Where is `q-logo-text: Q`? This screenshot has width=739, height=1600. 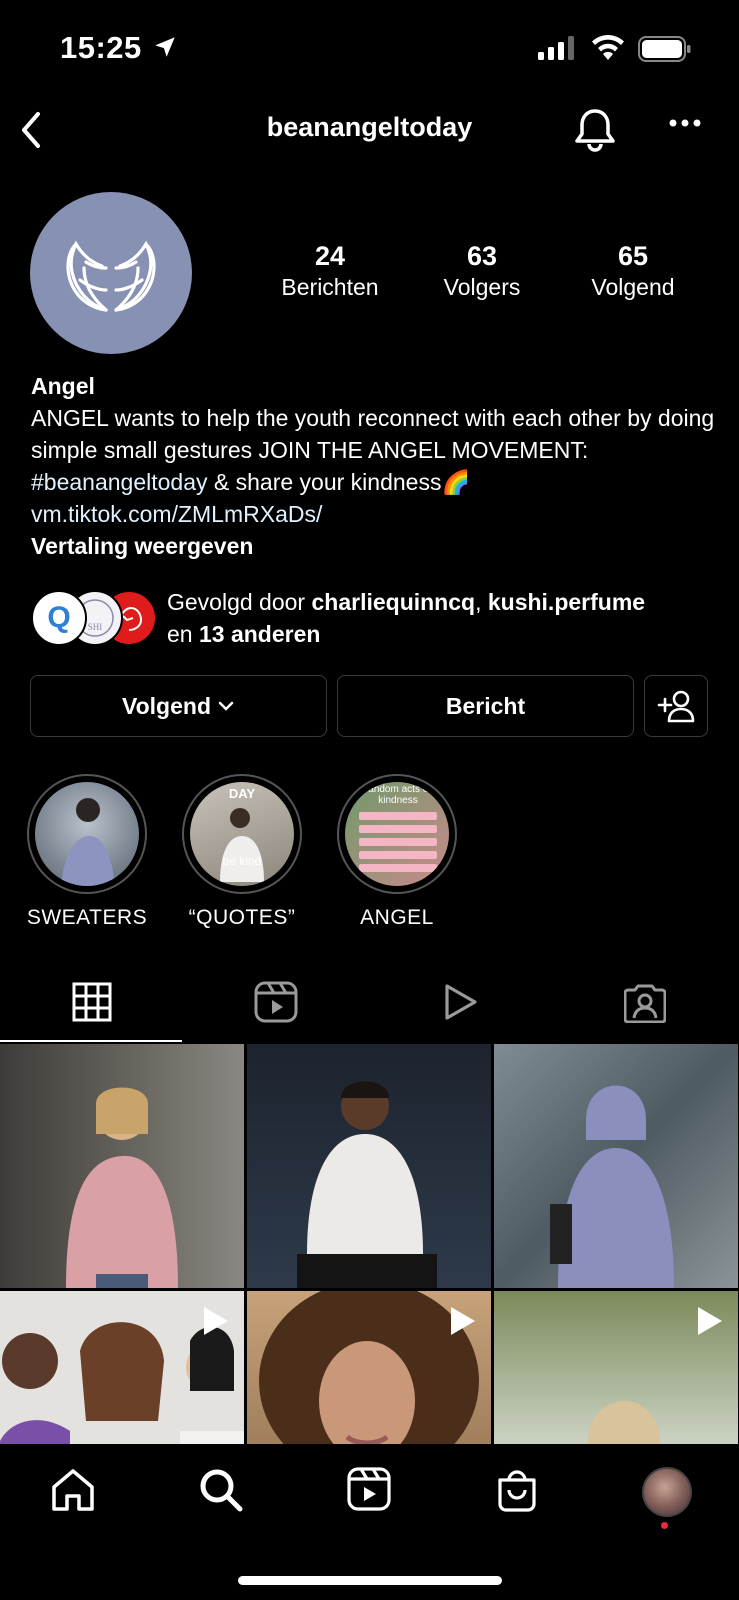
q-logo-text: Q is located at coordinates (59, 617).